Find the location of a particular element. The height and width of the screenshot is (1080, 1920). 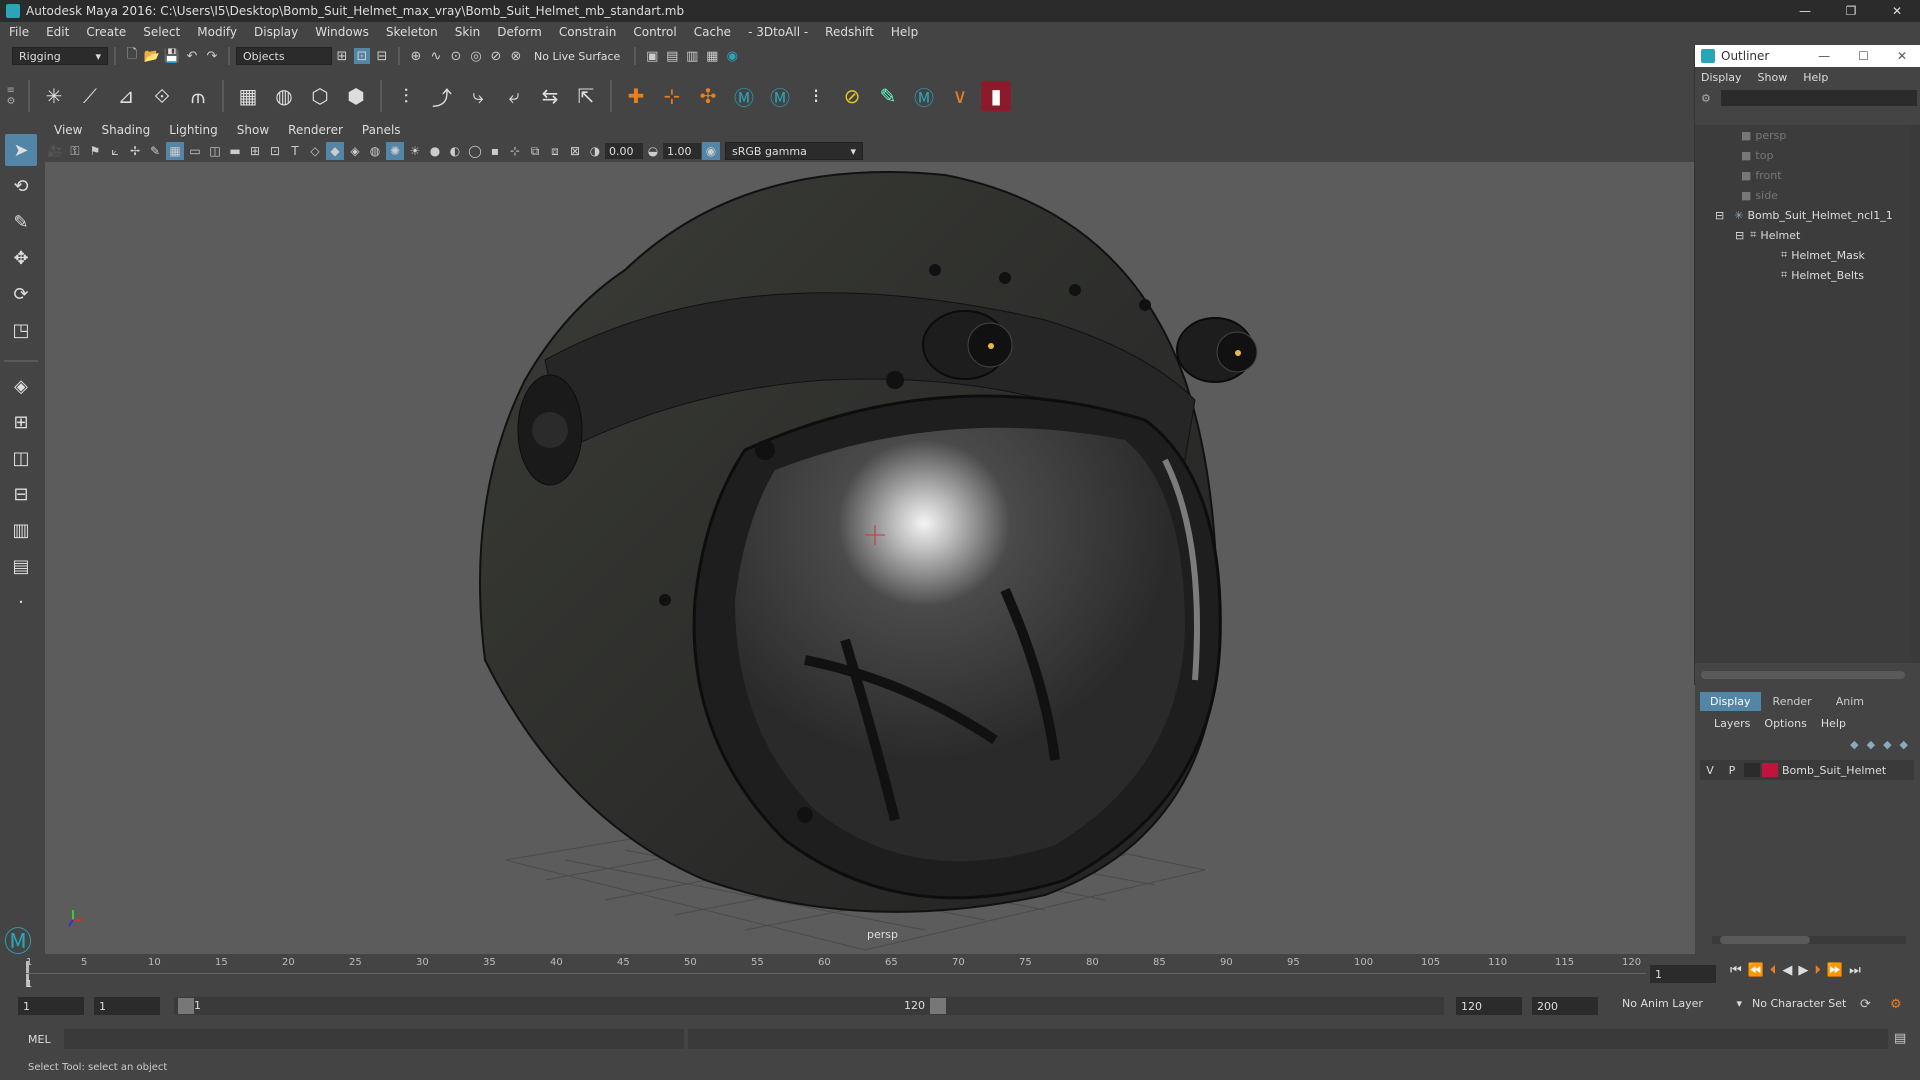

cluster-icon: ◍ is located at coordinates (284, 96).